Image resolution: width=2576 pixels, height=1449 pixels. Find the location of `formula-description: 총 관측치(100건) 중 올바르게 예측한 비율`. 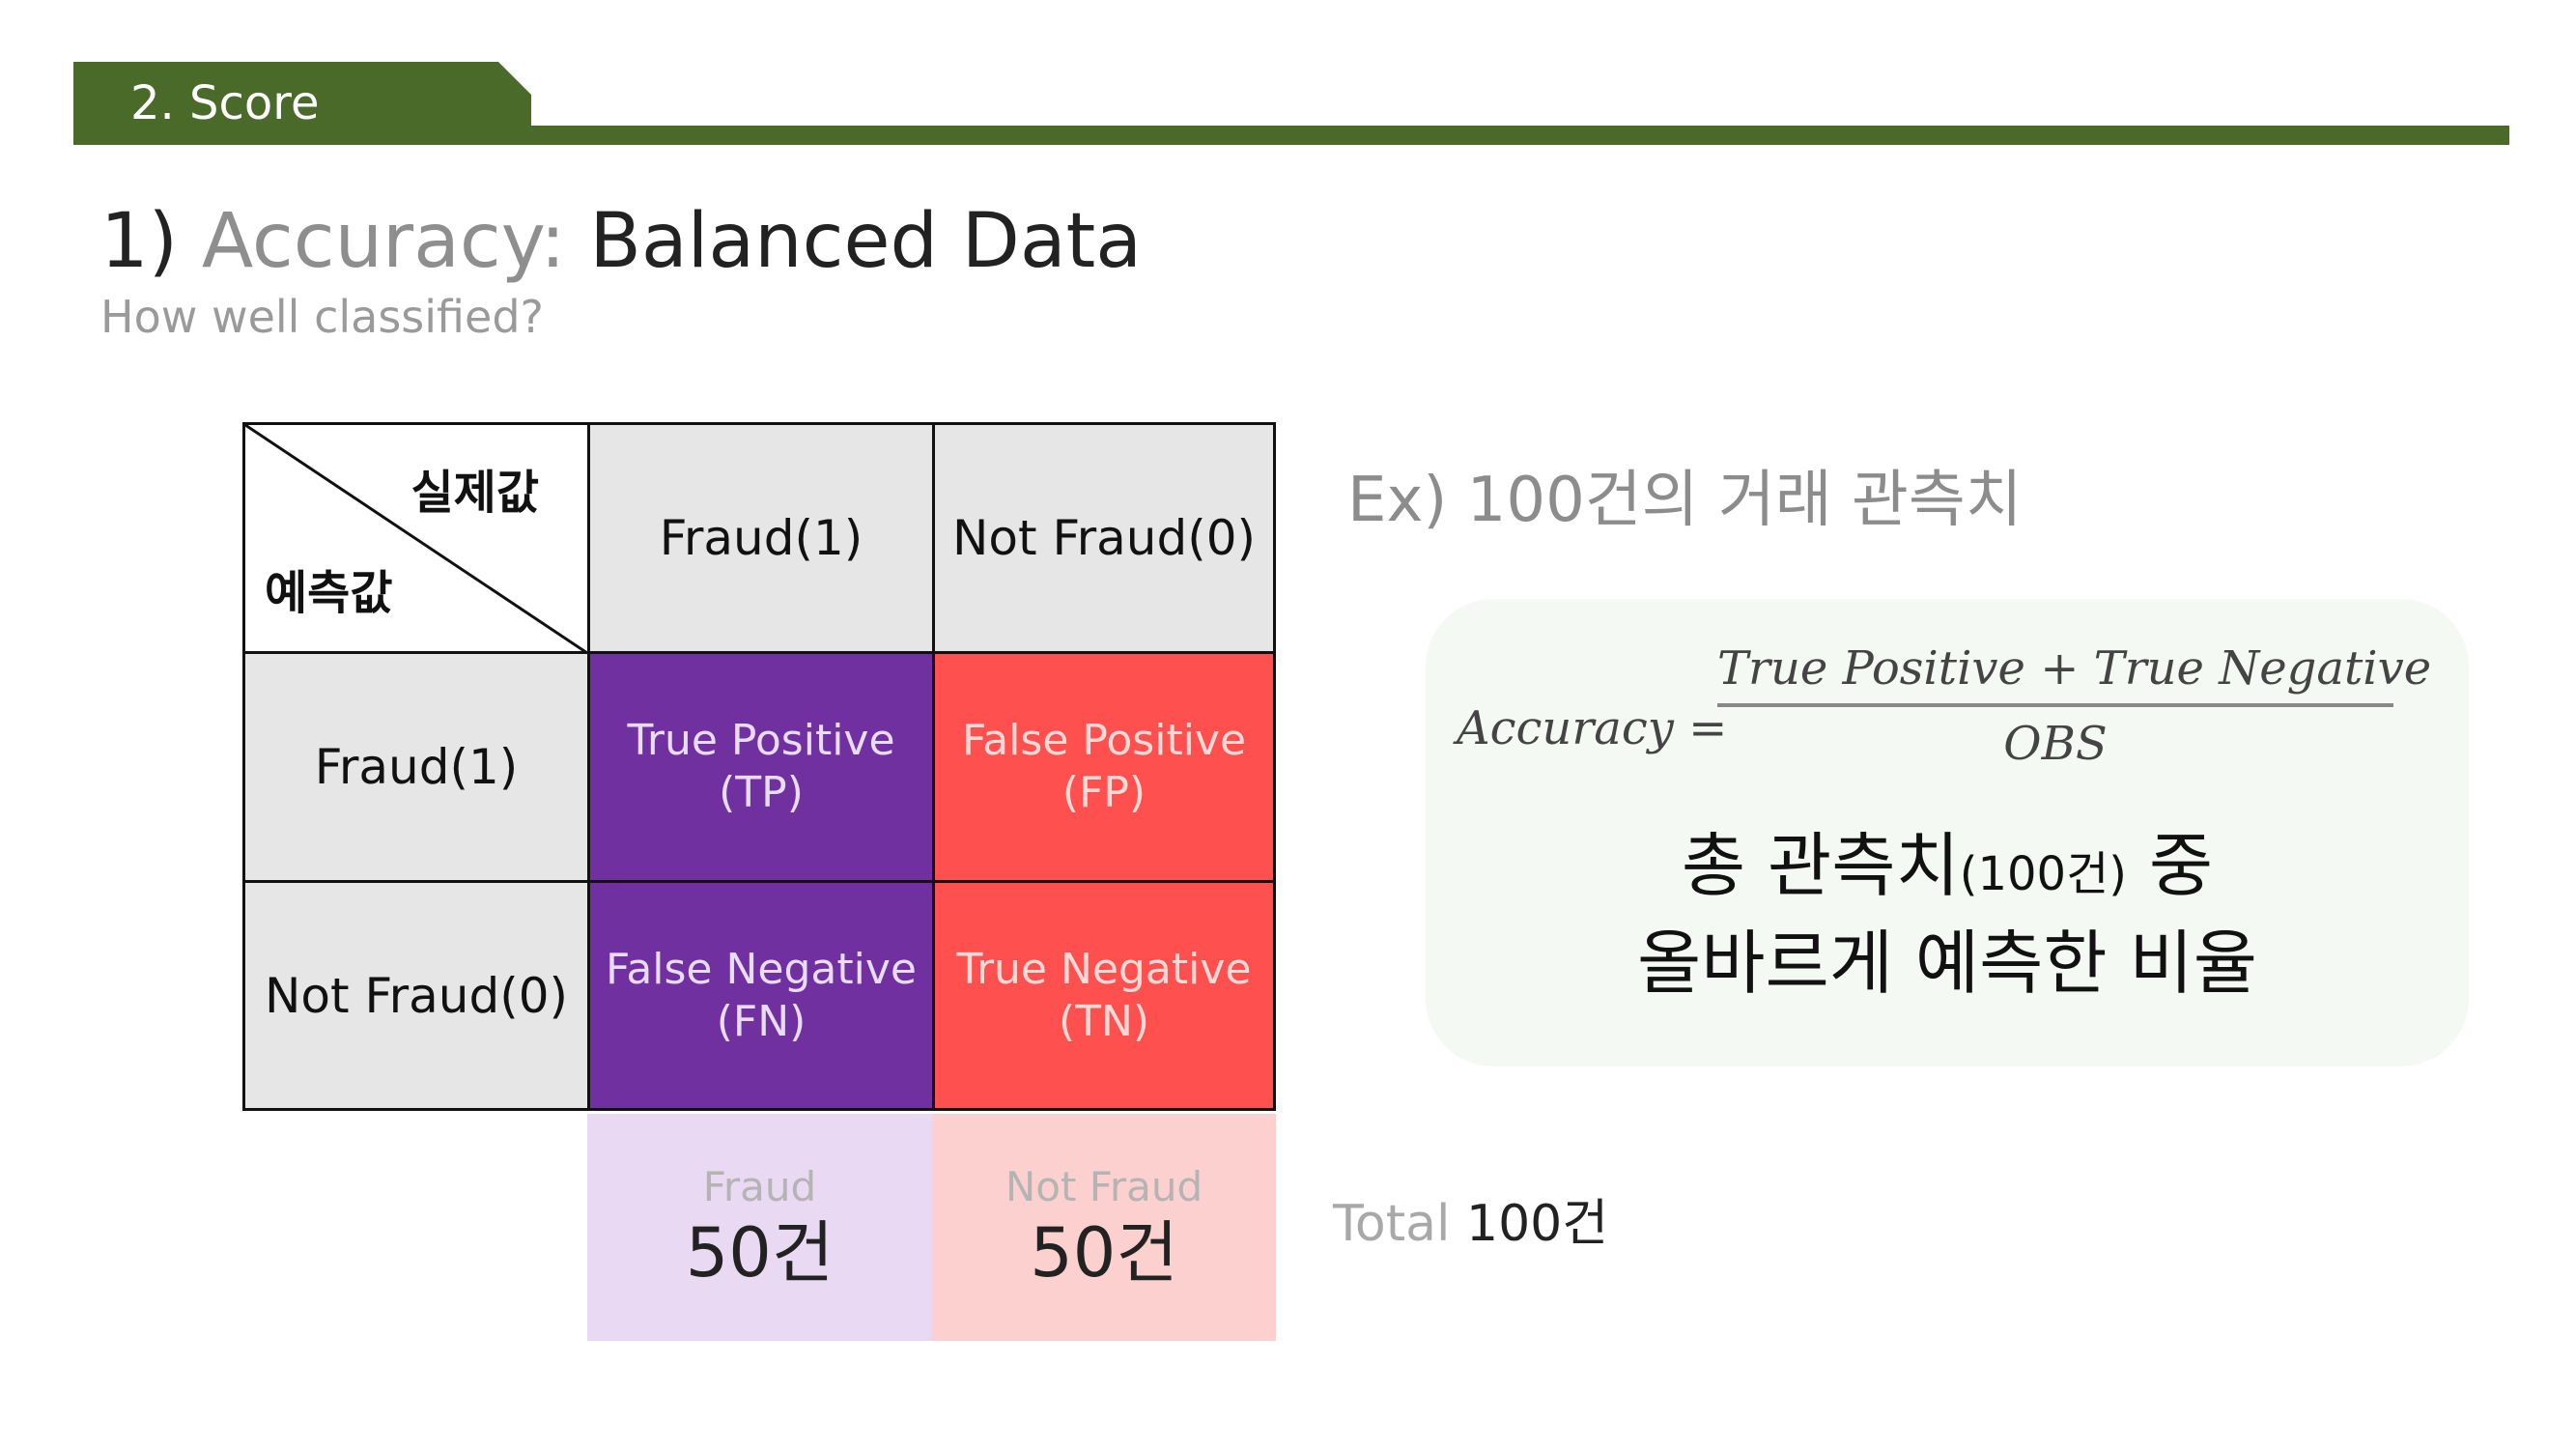

formula-description: 총 관측치(100건) 중 올바르게 예측한 비율 is located at coordinates (1947, 914).